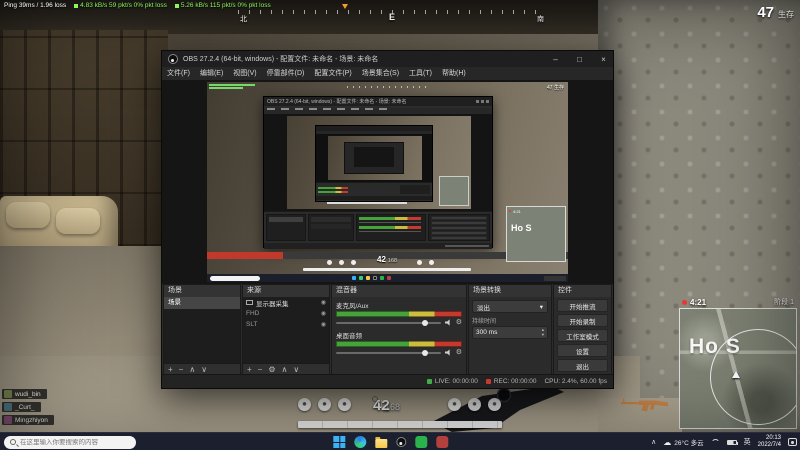 The width and height of the screenshot is (800, 450). I want to click on menu-profile: 配置文件(P), so click(332, 73).